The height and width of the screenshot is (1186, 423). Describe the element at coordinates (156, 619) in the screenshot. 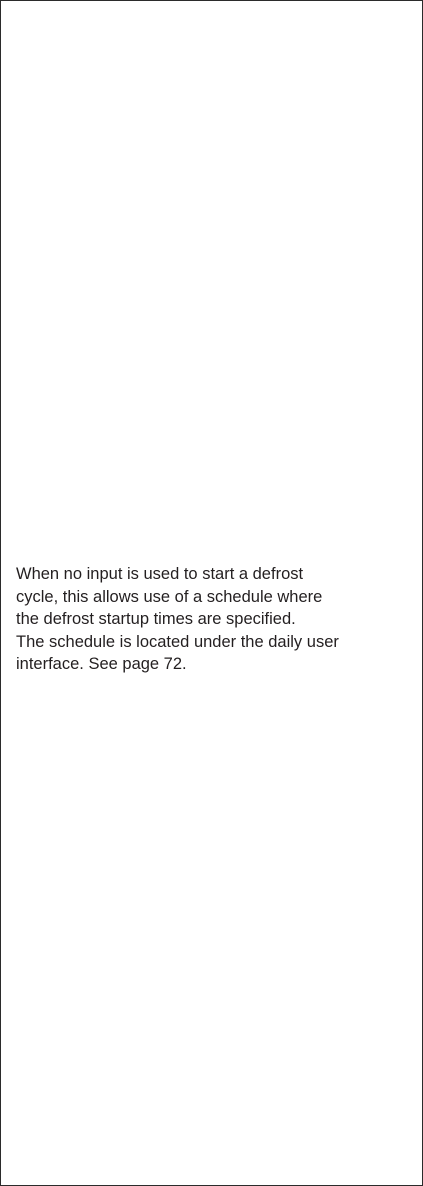

I see `description-line: the defrost startup times are specified.` at that location.